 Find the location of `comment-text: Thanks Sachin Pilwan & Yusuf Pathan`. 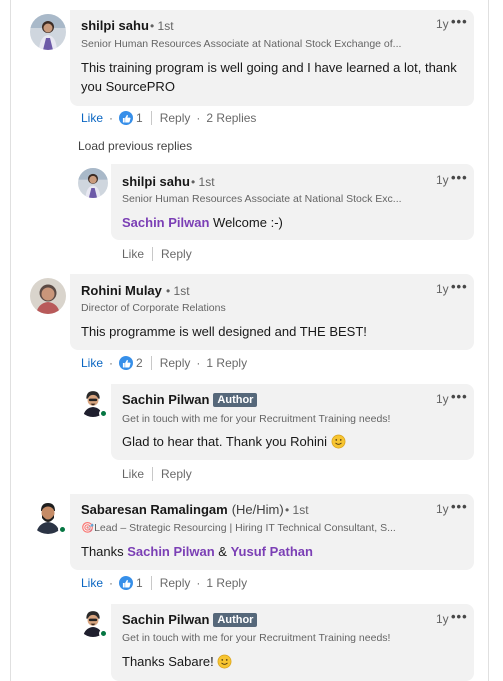

comment-text: Thanks Sachin Pilwan & Yusuf Pathan is located at coordinates (271, 551).